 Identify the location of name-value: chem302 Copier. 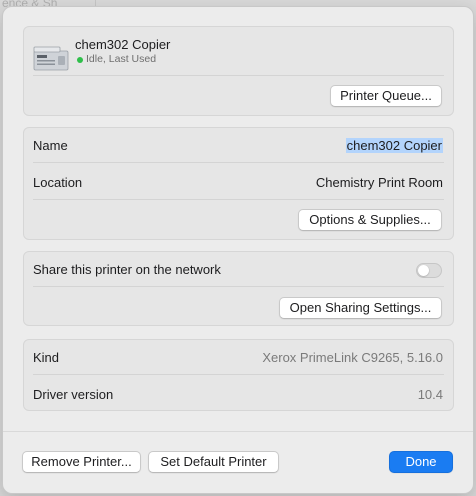
(394, 145).